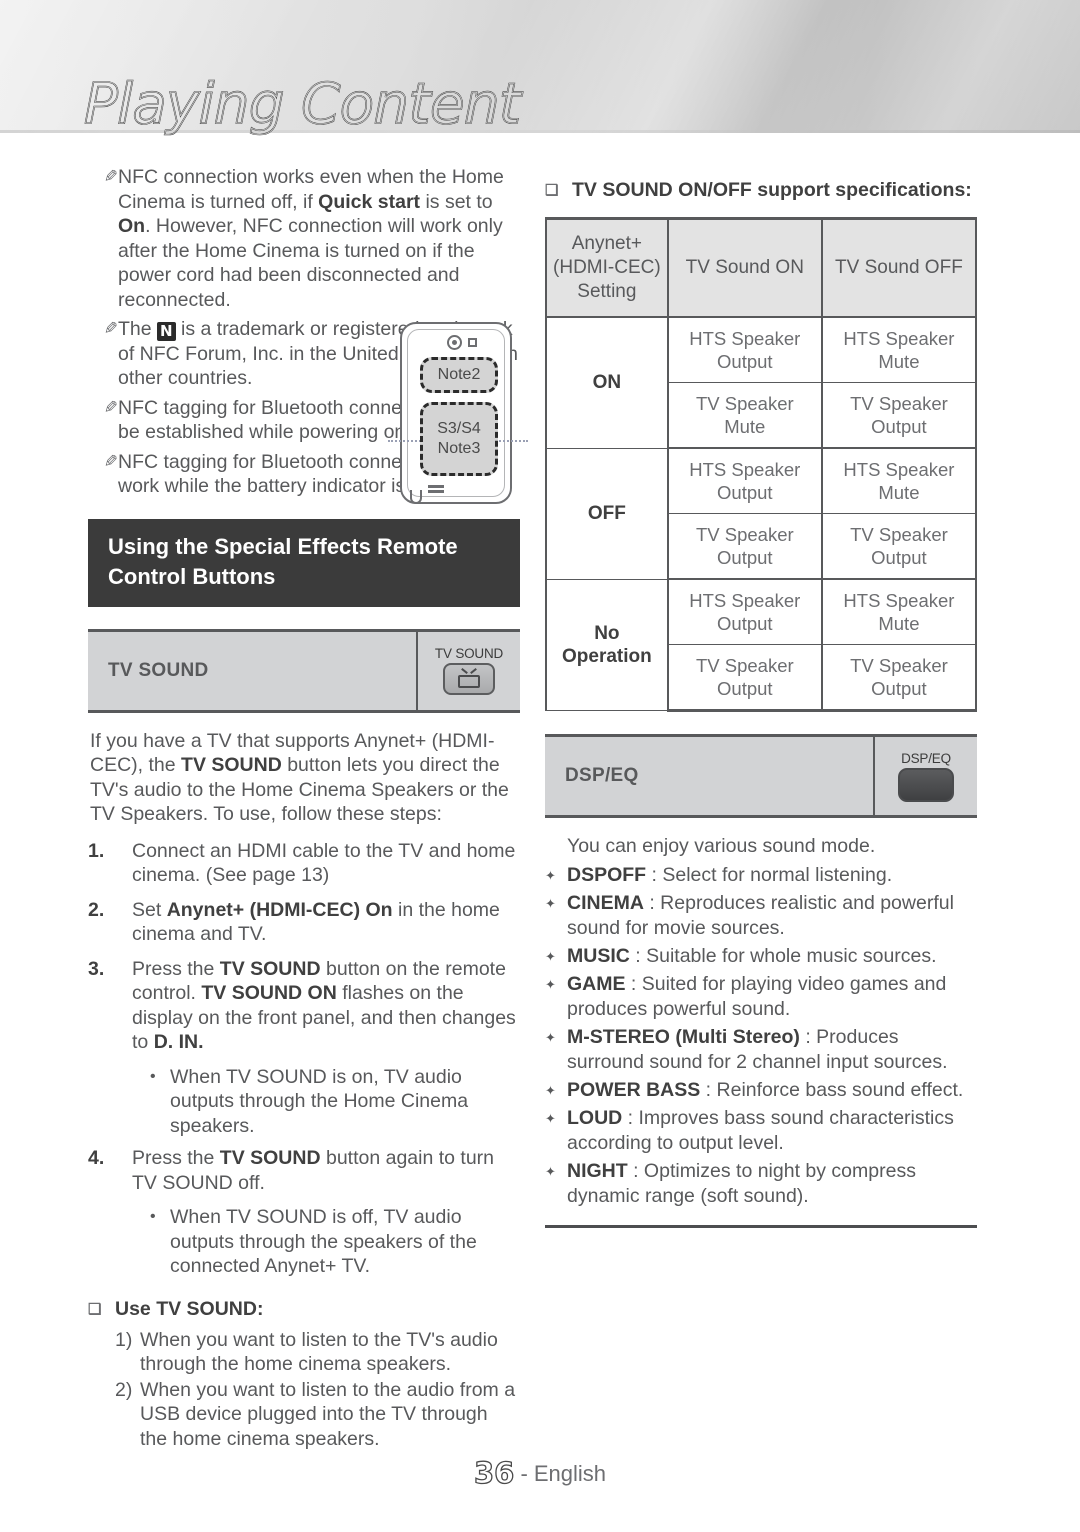  I want to click on camera-icon, so click(454, 342).